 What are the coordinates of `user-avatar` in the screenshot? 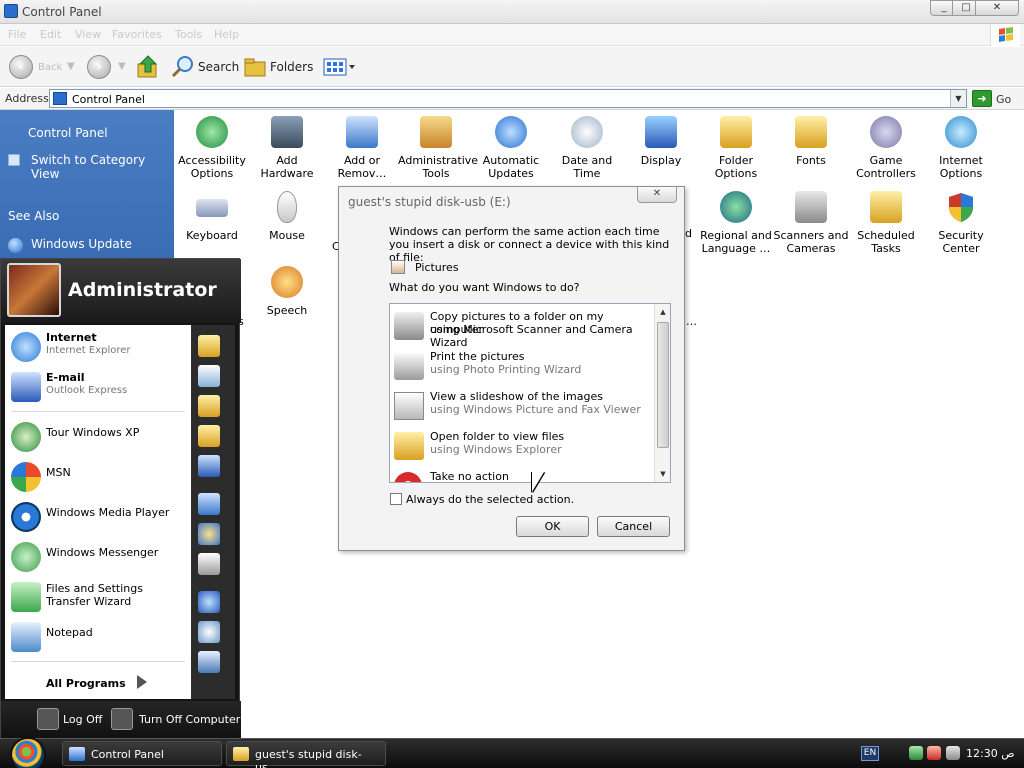 It's located at (34, 290).